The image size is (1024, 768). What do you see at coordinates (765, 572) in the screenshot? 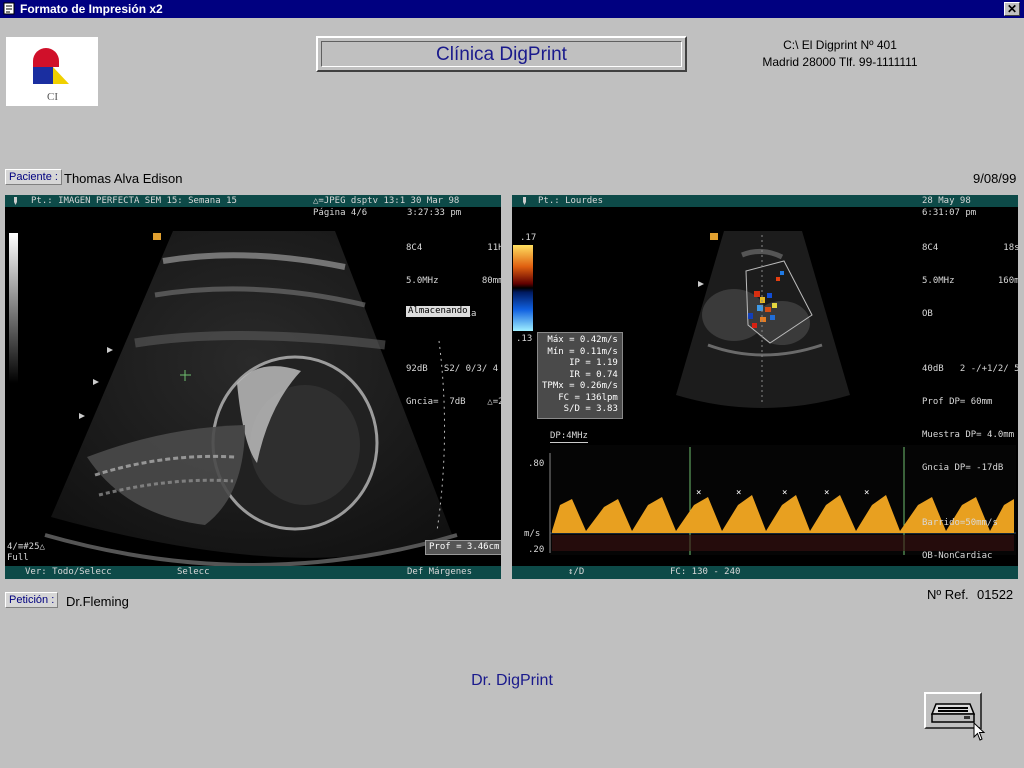
I see `right-image-footer` at bounding box center [765, 572].